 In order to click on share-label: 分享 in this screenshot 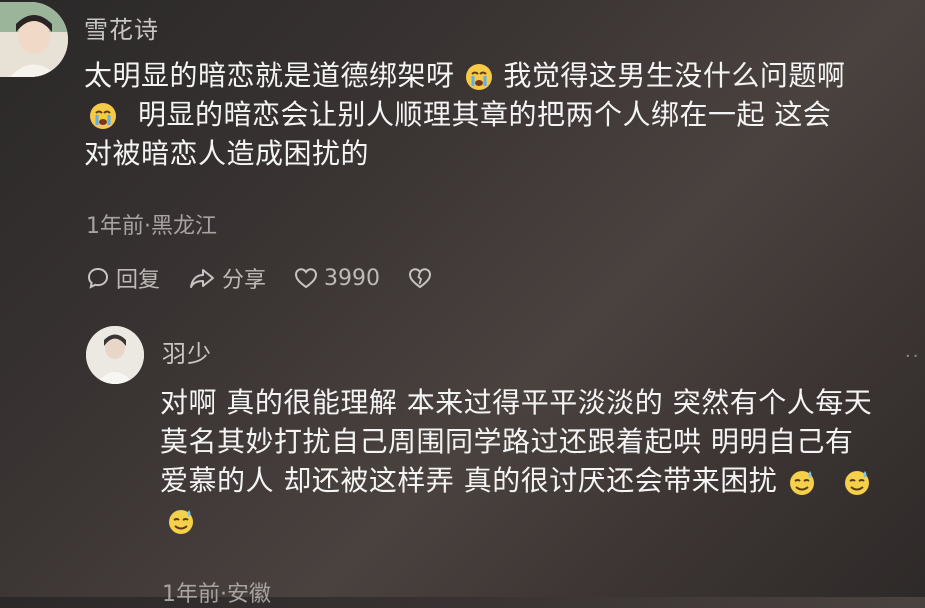, I will do `click(244, 280)`.